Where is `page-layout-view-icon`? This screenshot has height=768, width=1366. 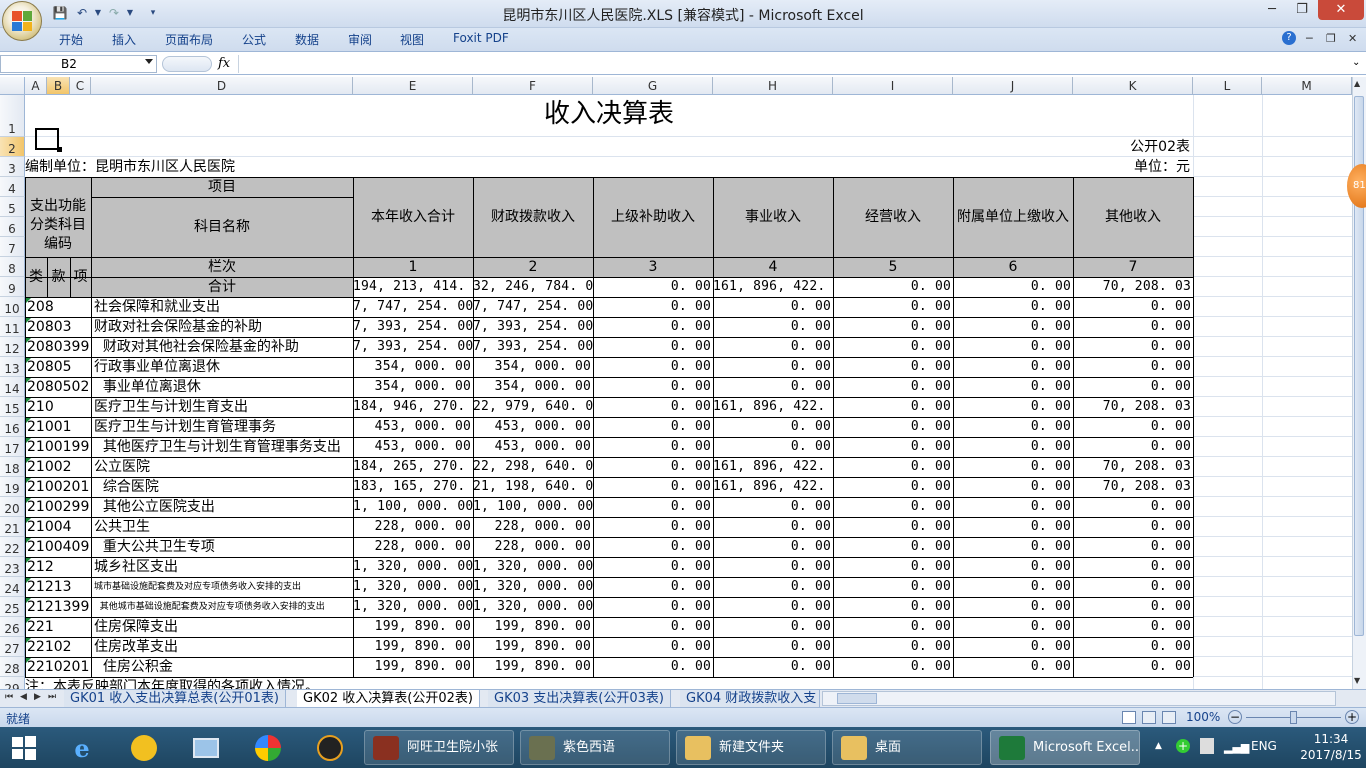 page-layout-view-icon is located at coordinates (1149, 717).